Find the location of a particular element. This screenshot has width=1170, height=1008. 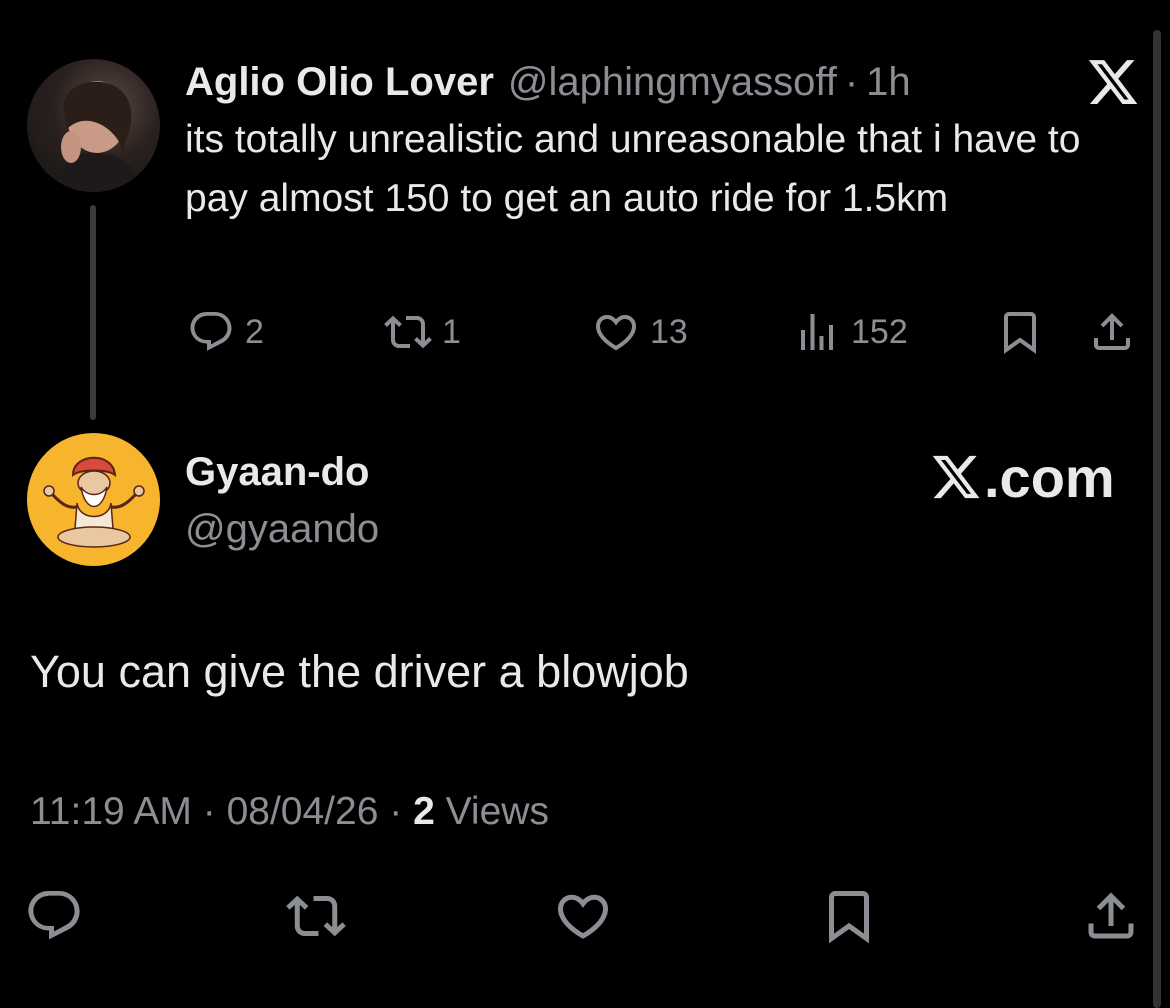

parent-tweet-header: Aglio Olio Lover @laphingmyassoff · 1h is located at coordinates (548, 82).